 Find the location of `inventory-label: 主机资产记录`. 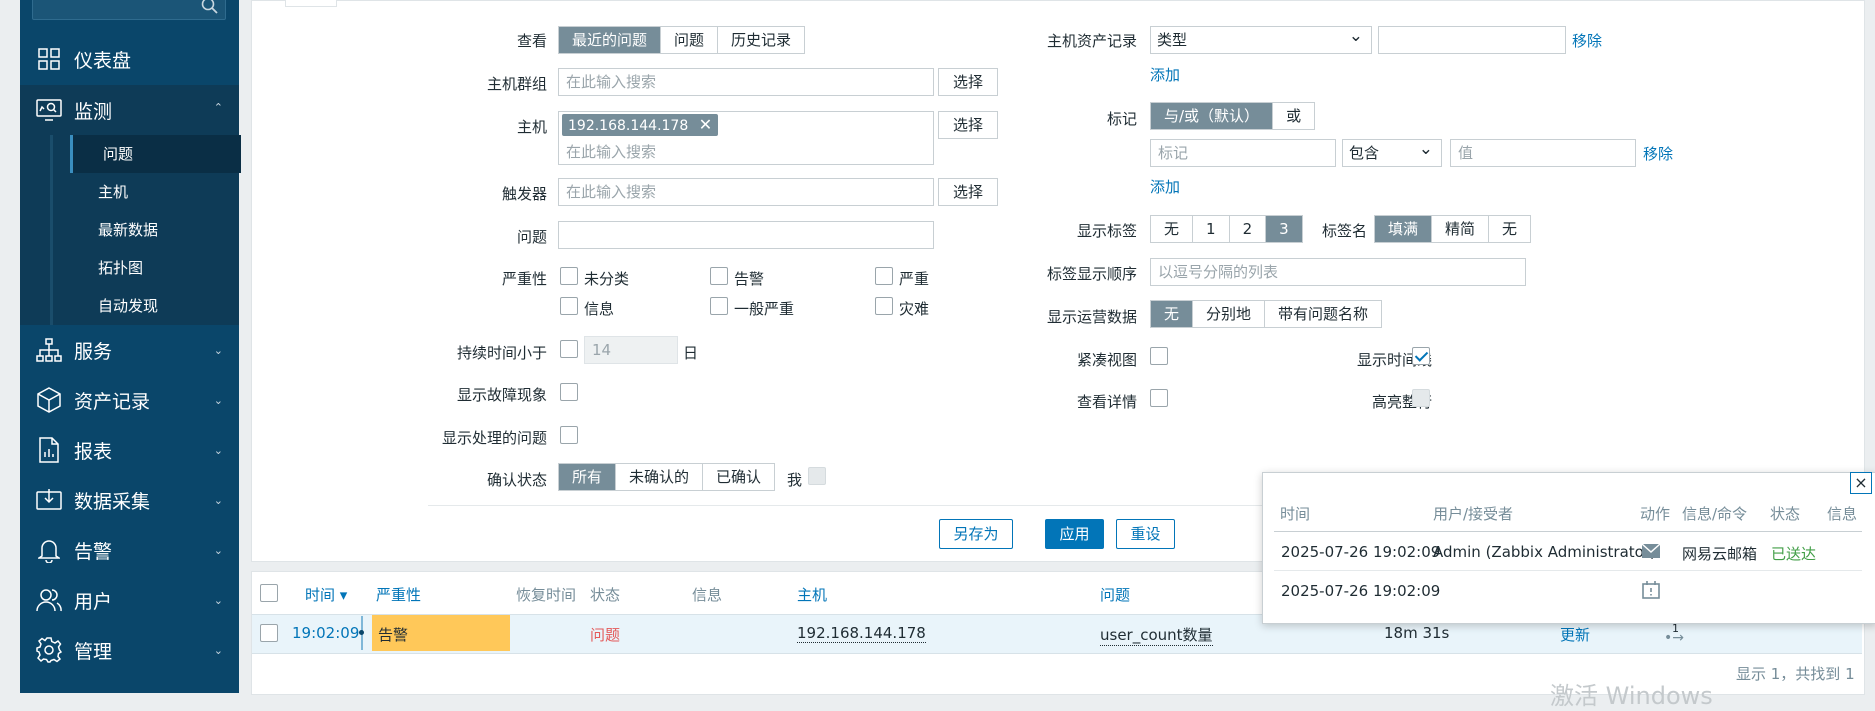

inventory-label: 主机资产记录 is located at coordinates (1091, 41).